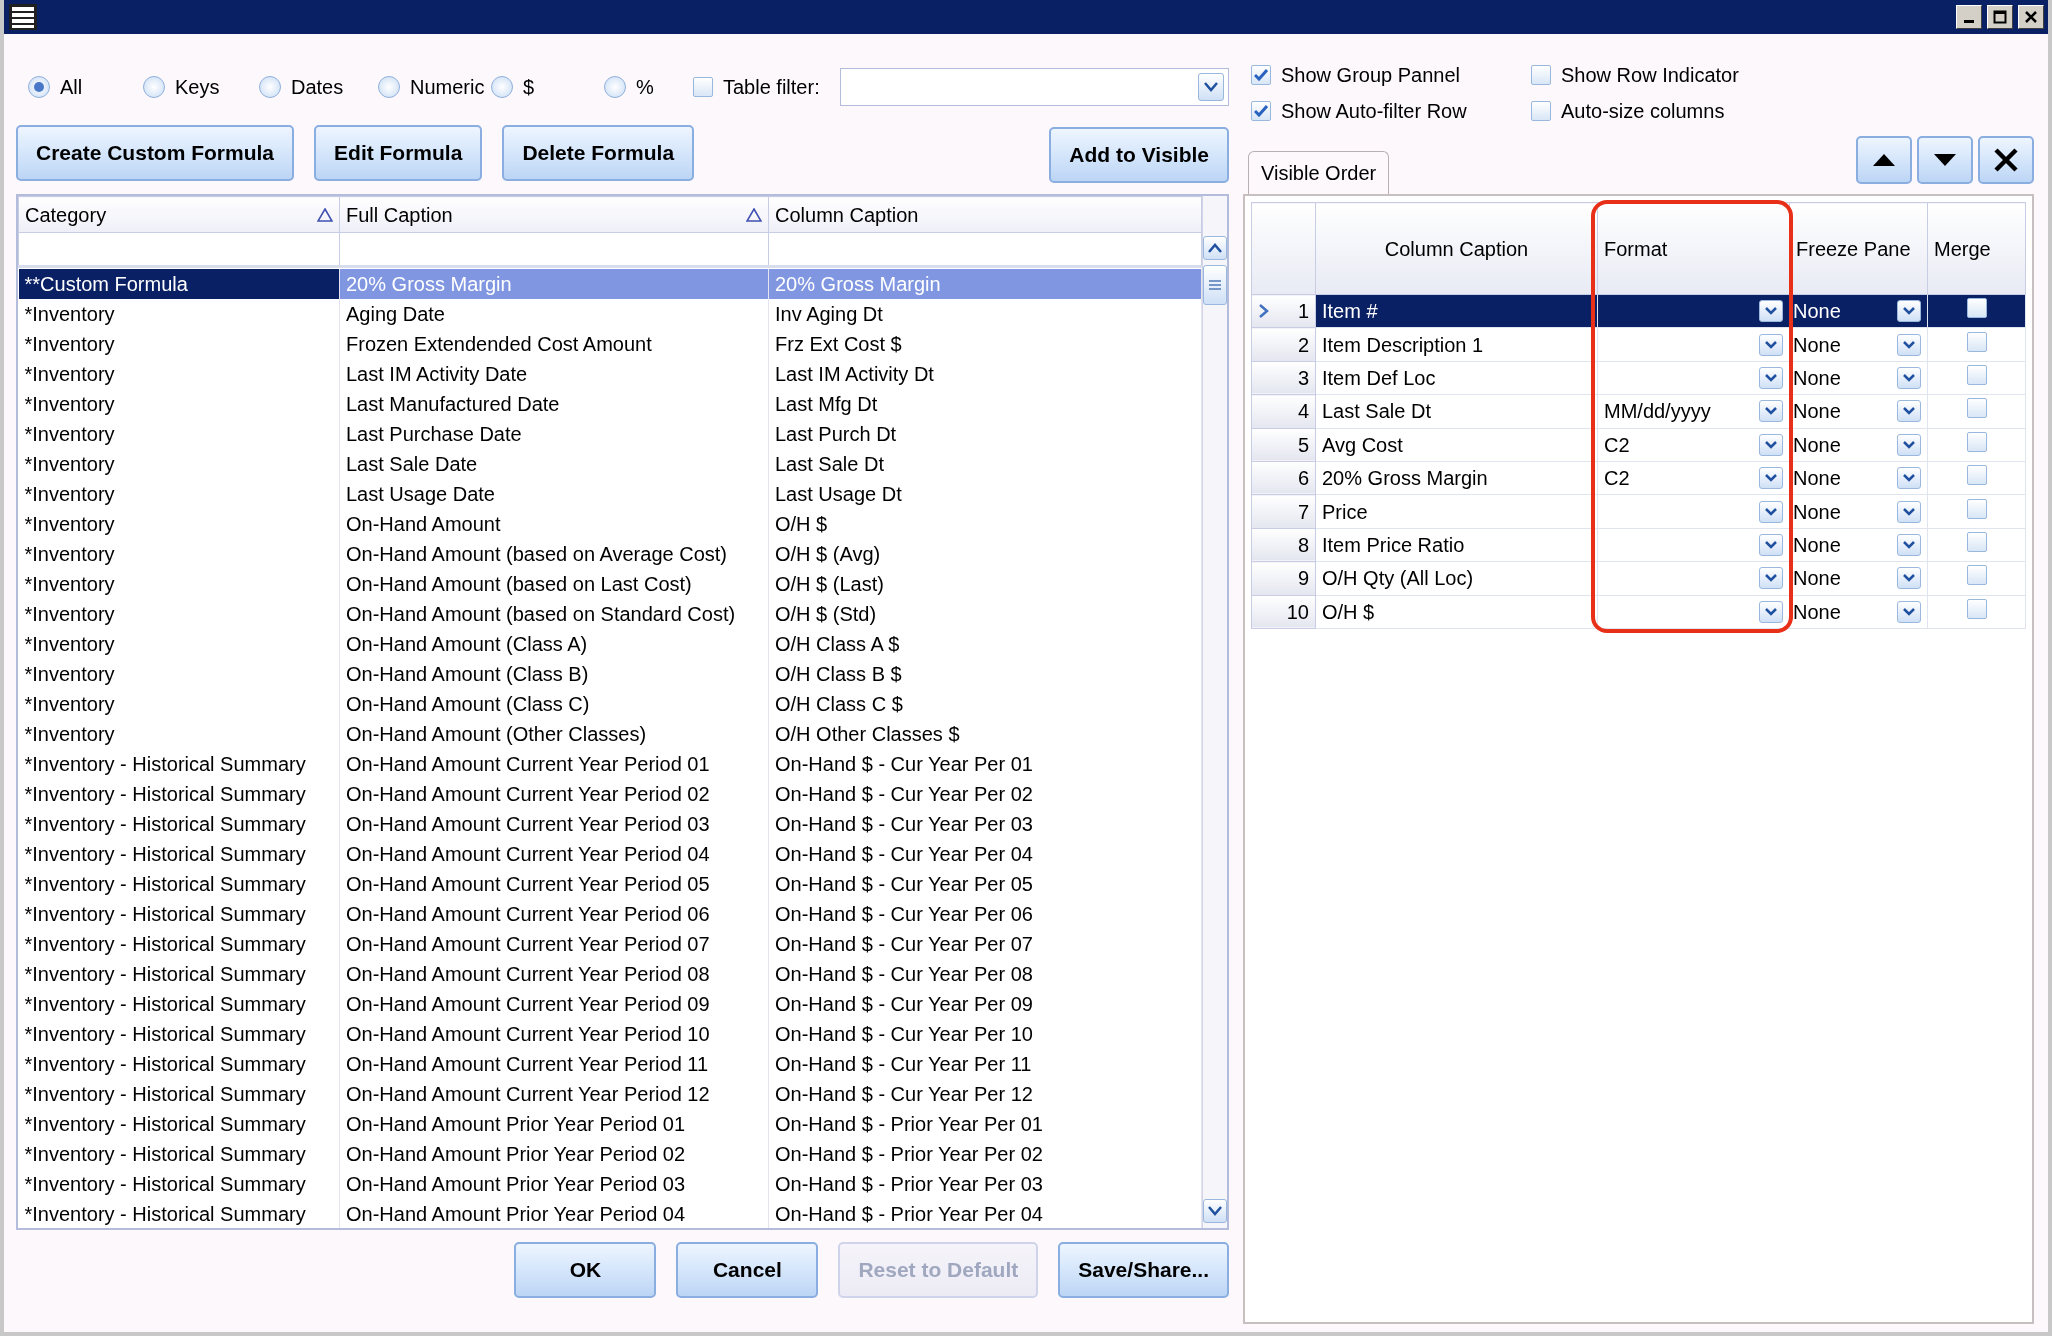  Describe the element at coordinates (398, 153) in the screenshot. I see `formula-button: Edit Formula` at that location.